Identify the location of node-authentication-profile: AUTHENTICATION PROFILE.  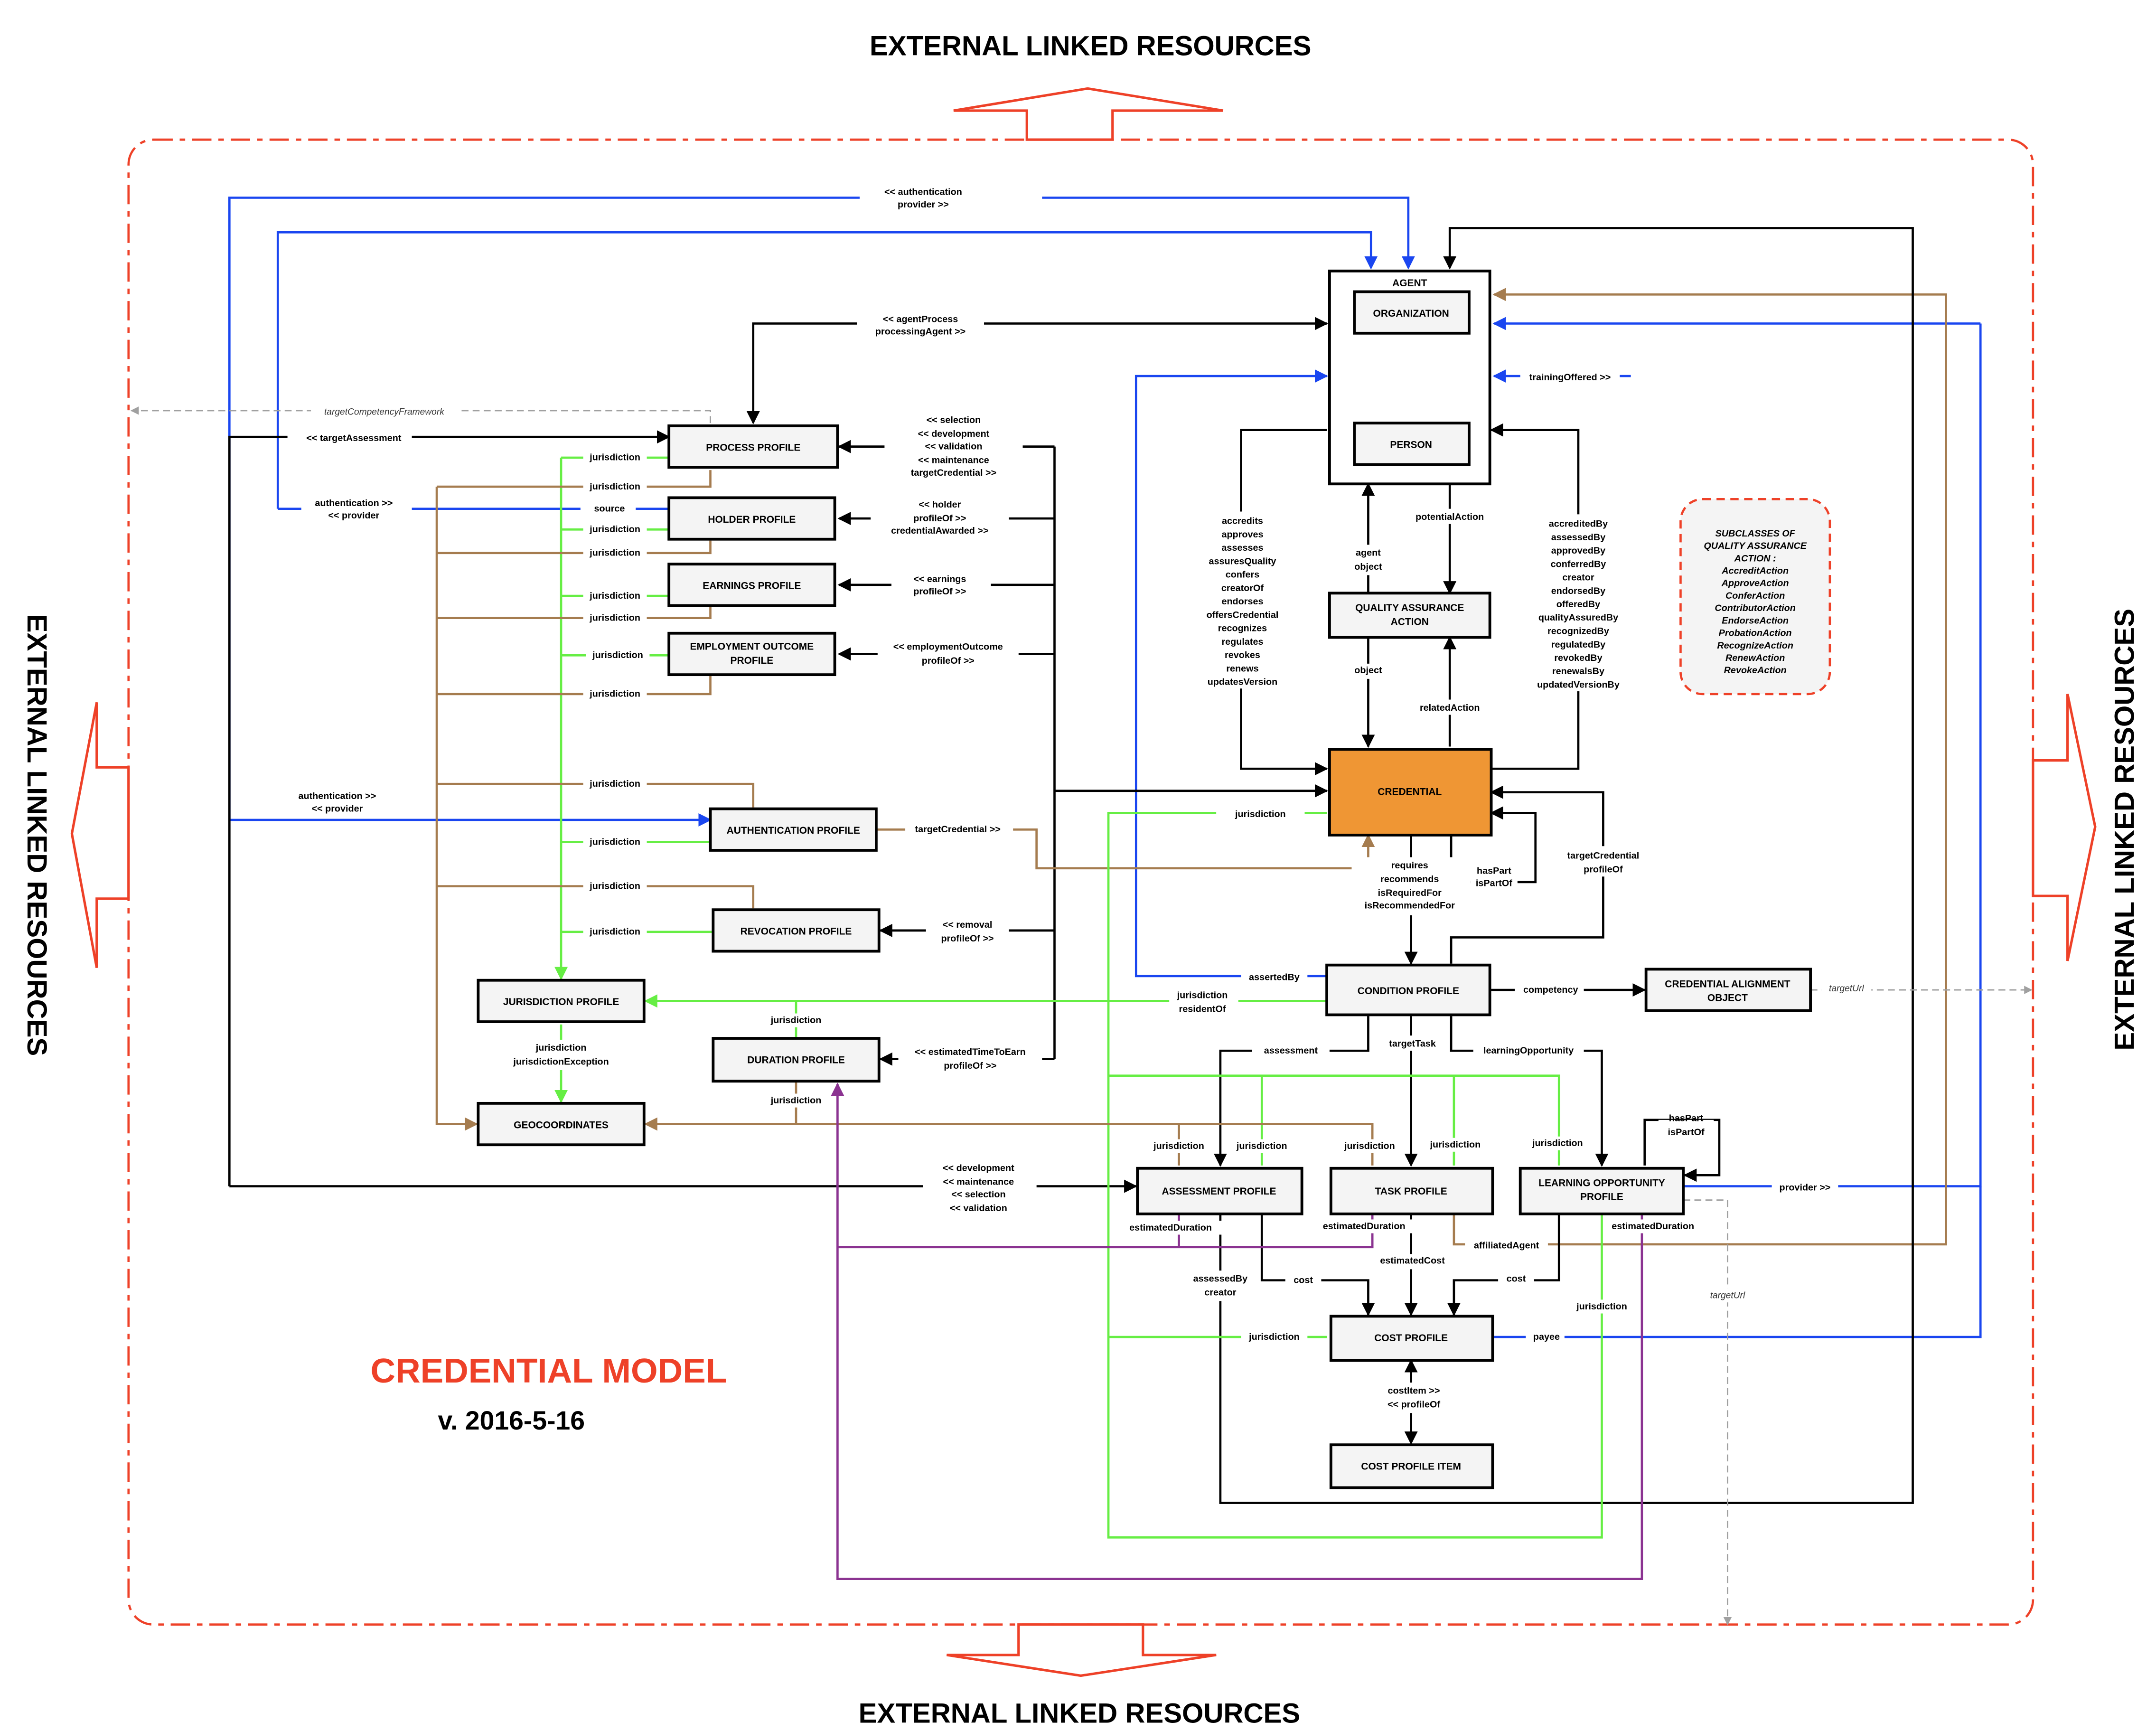
(793, 829).